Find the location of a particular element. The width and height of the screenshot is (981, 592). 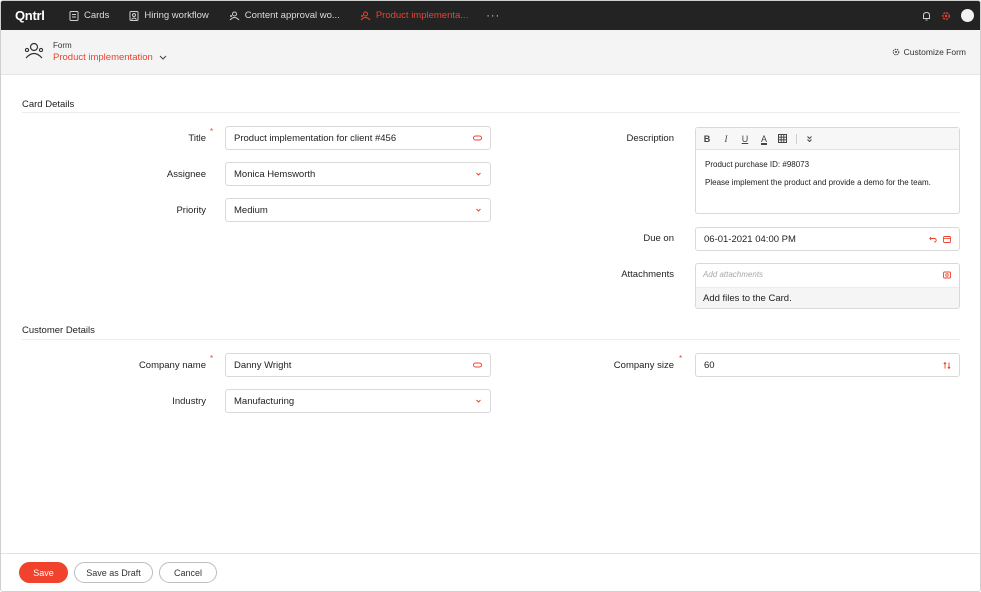

form-name-selector: Product implementation is located at coordinates (103, 57).